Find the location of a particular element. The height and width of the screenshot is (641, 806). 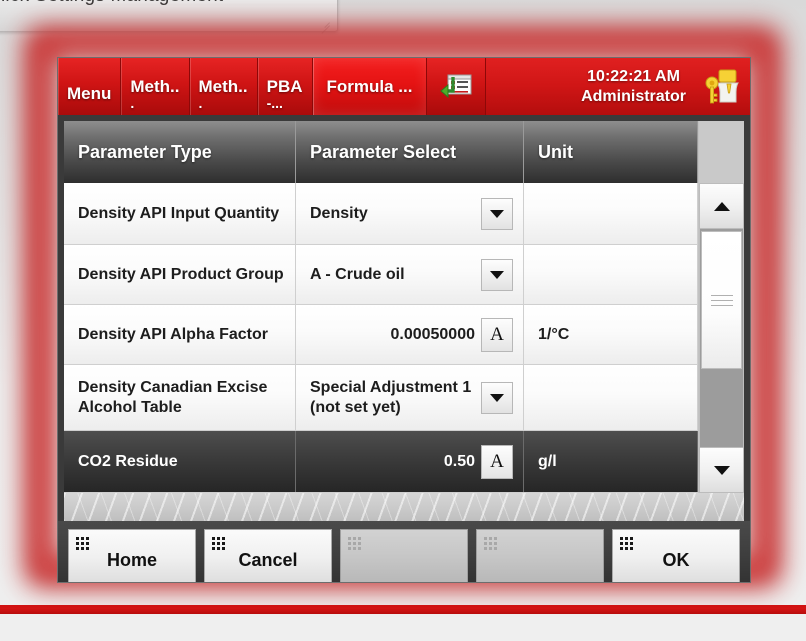

vertical-scrollbar is located at coordinates (721, 307).